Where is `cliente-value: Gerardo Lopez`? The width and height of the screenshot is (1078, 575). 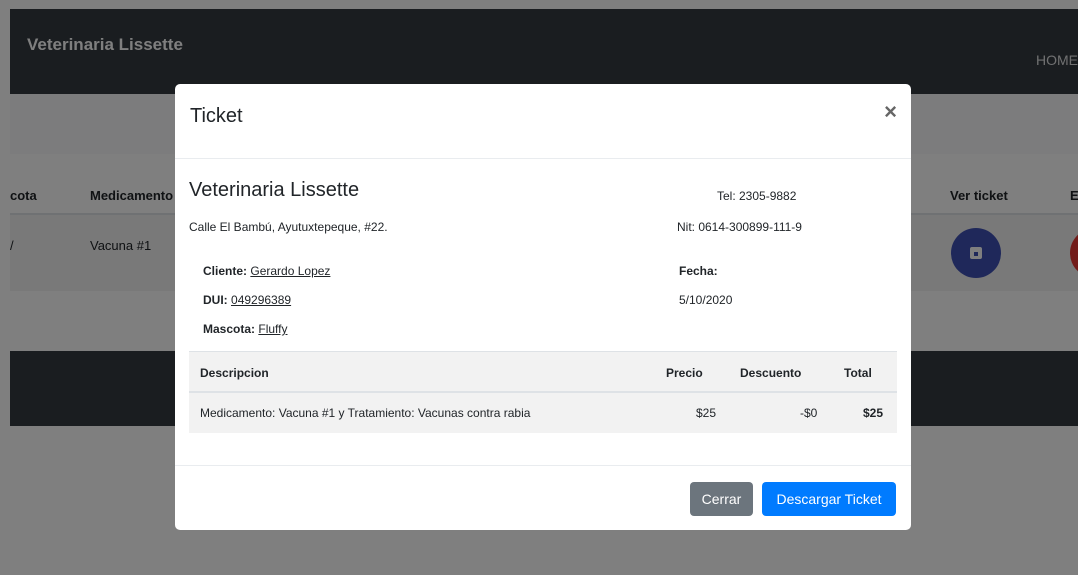
cliente-value: Gerardo Lopez is located at coordinates (290, 271).